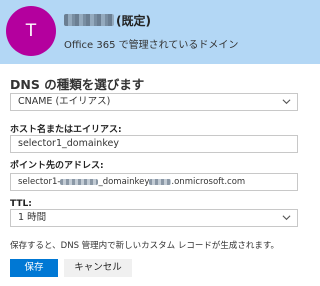  I want to click on domain-title: (既定), so click(107, 20).